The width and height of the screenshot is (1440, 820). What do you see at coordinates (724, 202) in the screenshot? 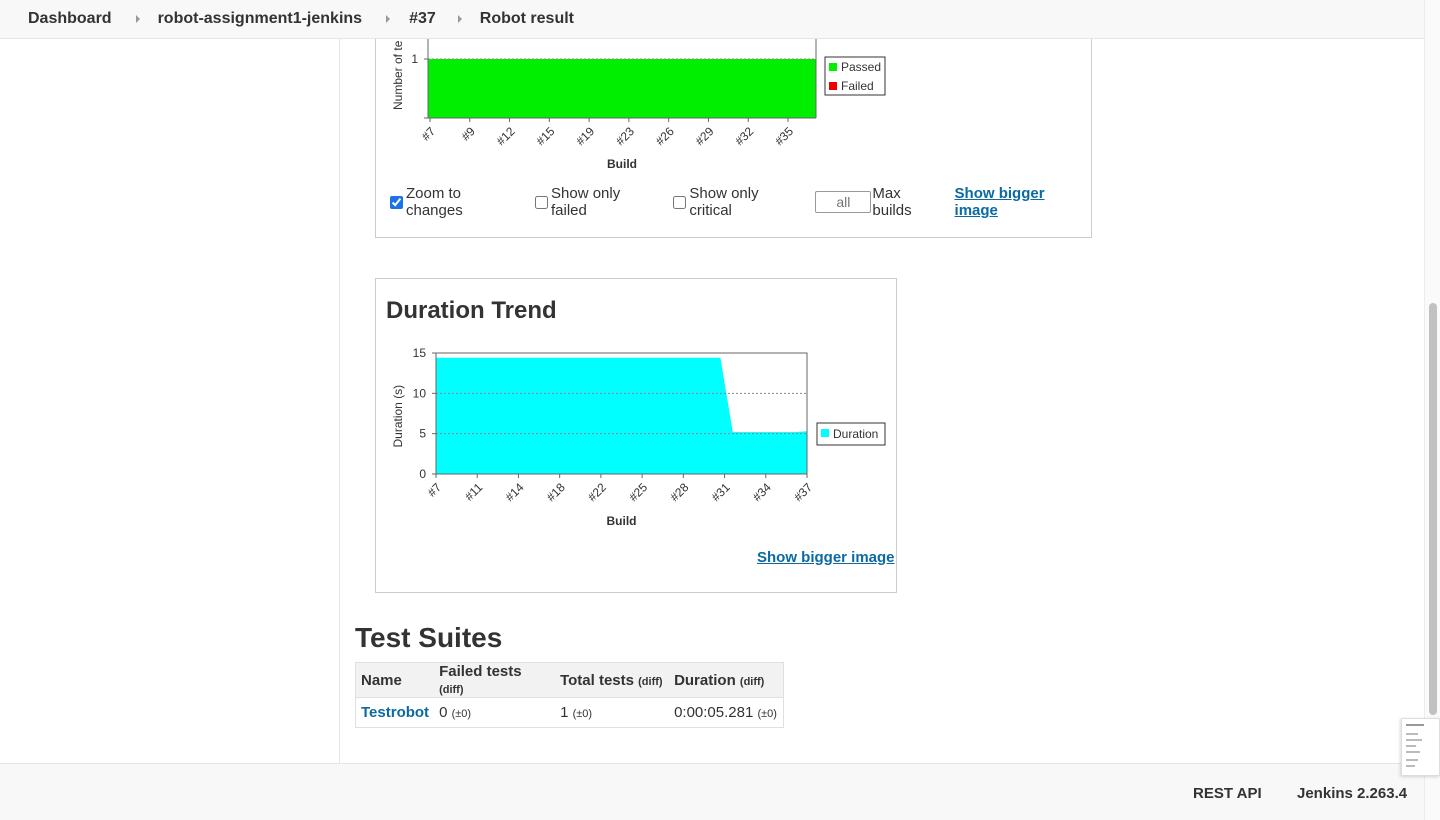
I see `show-only-critical-label: Show only critical` at bounding box center [724, 202].